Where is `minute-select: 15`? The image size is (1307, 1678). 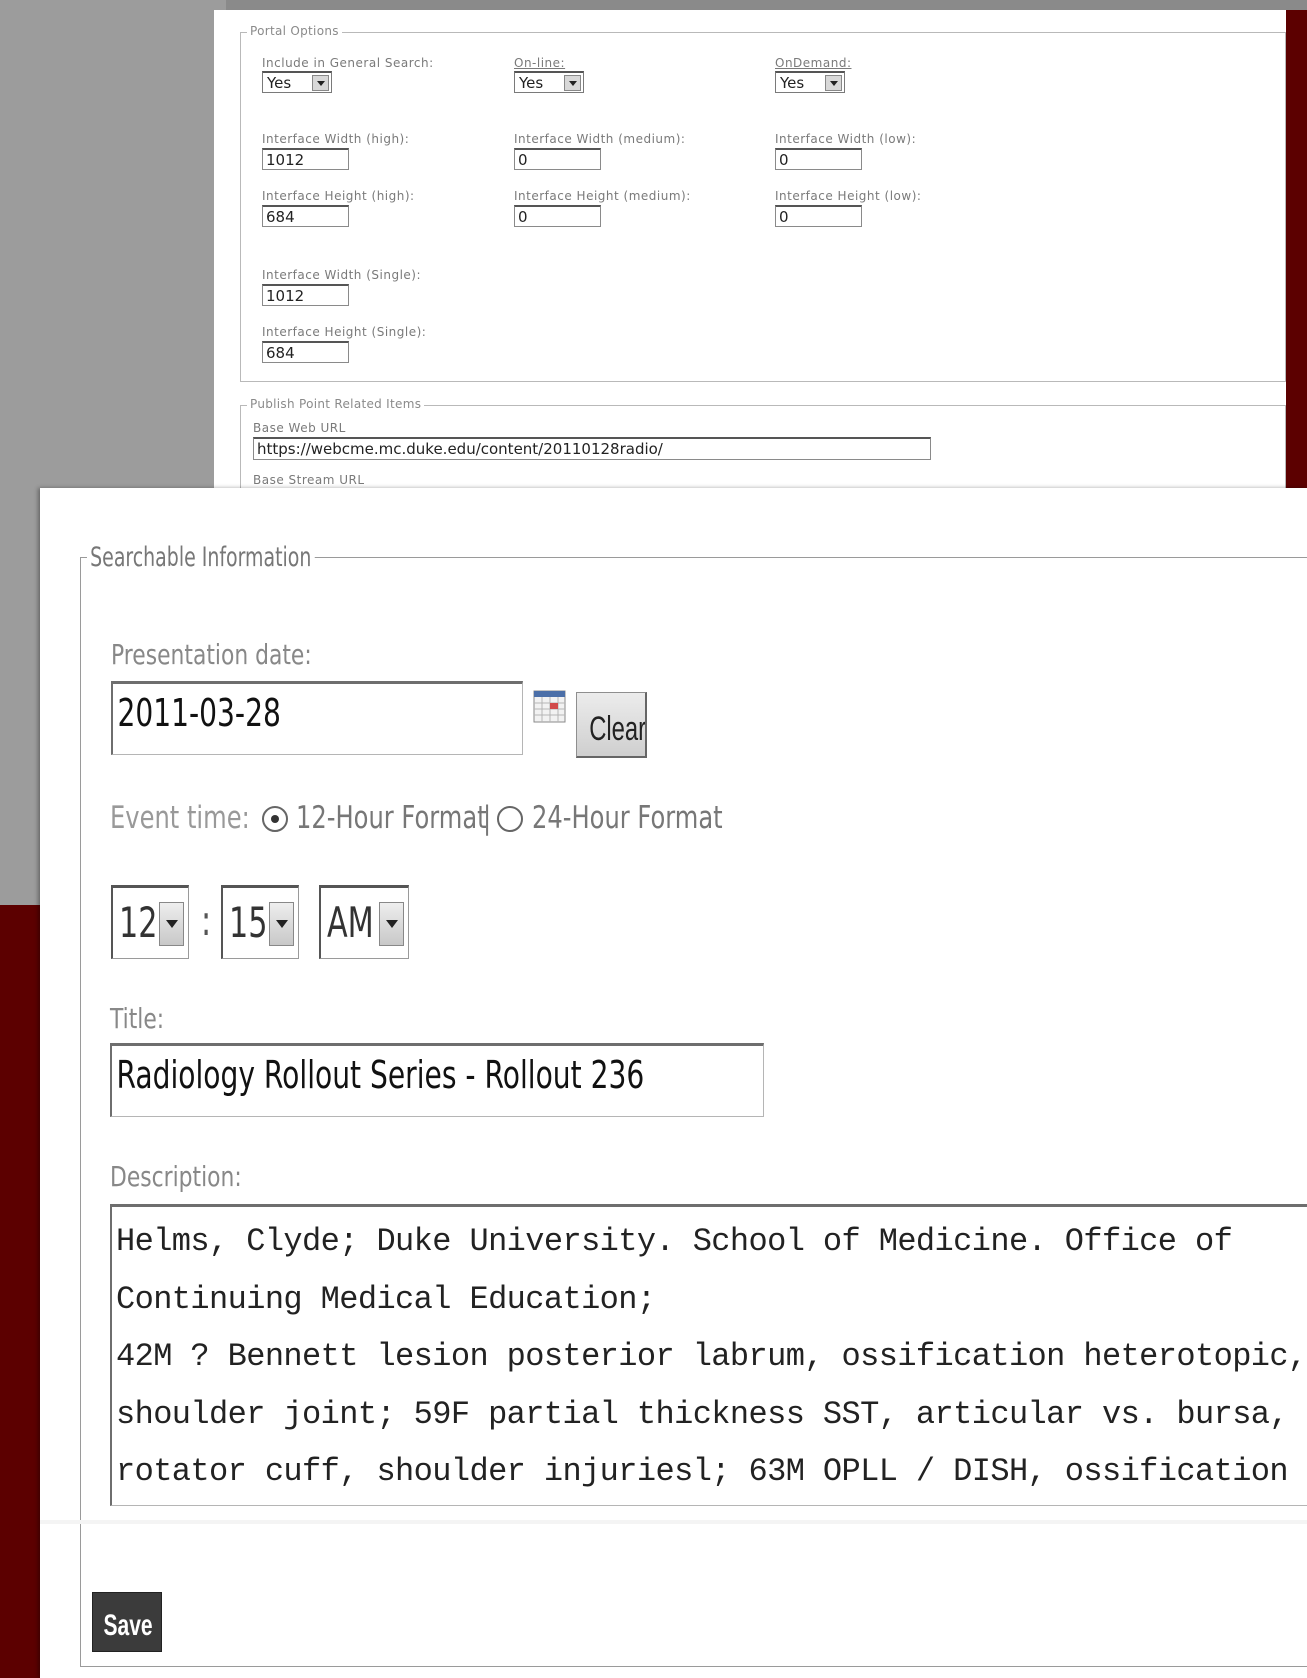 minute-select: 15 is located at coordinates (260, 922).